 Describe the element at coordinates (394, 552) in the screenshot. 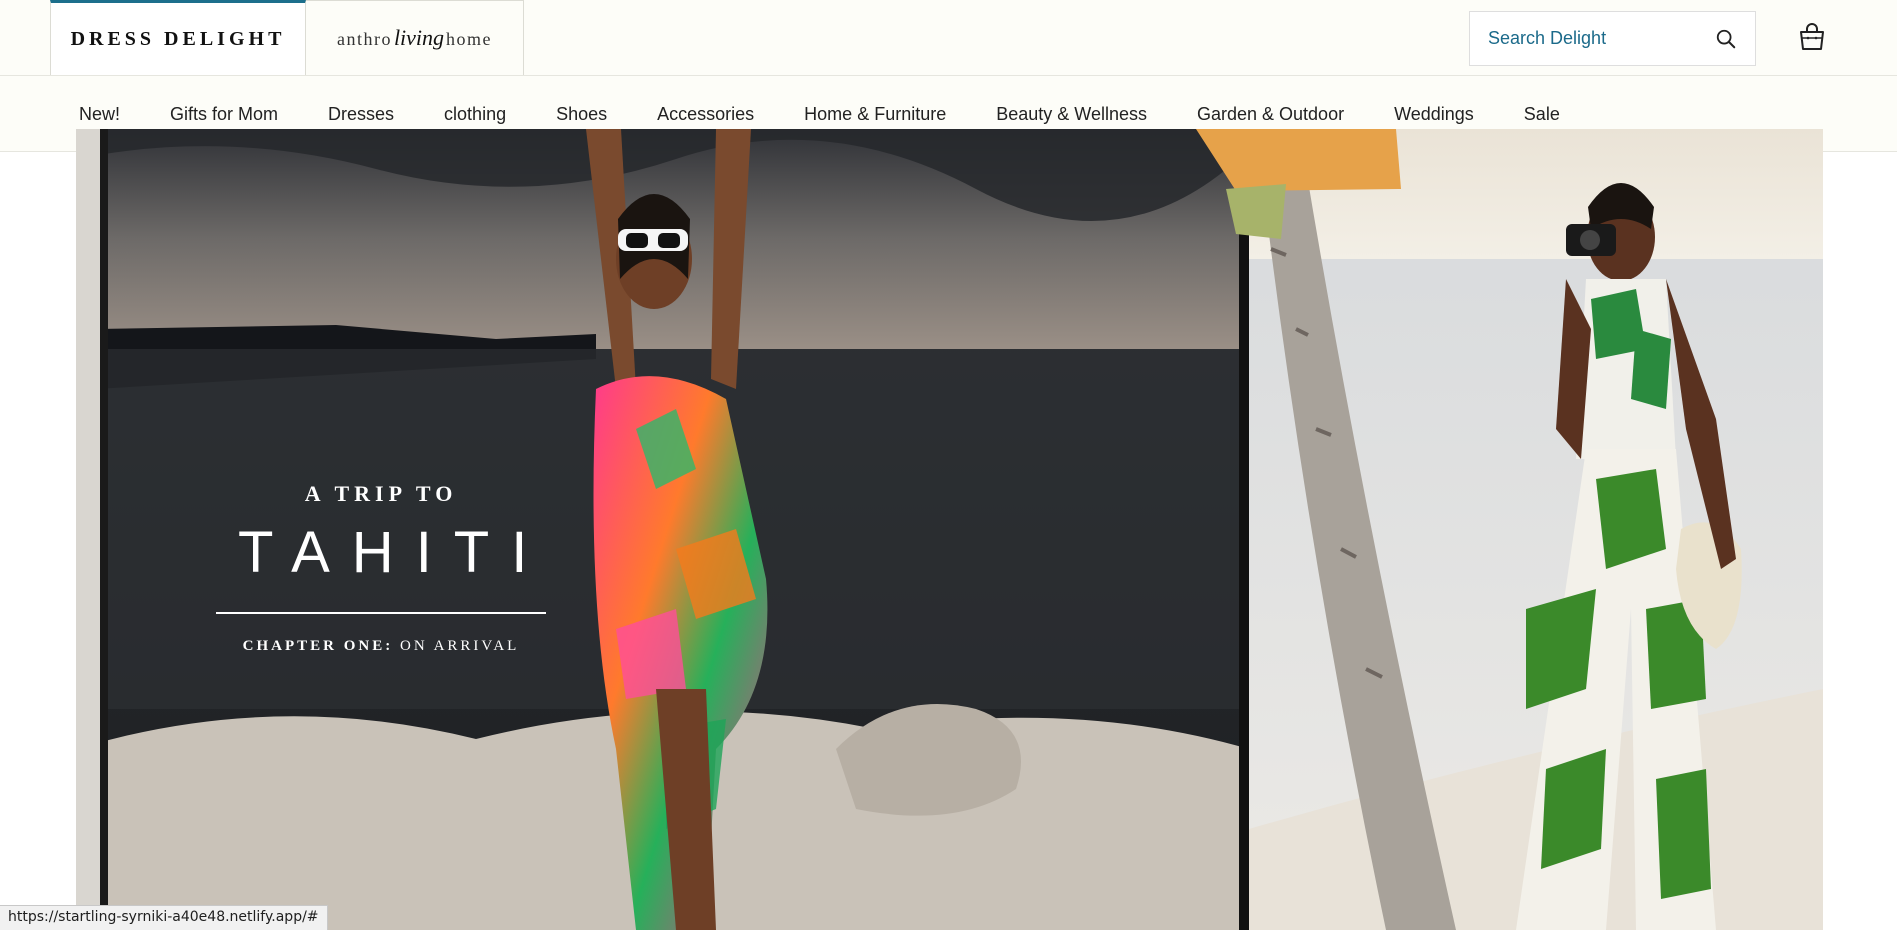

I see `hero-headline: TAHITI` at that location.